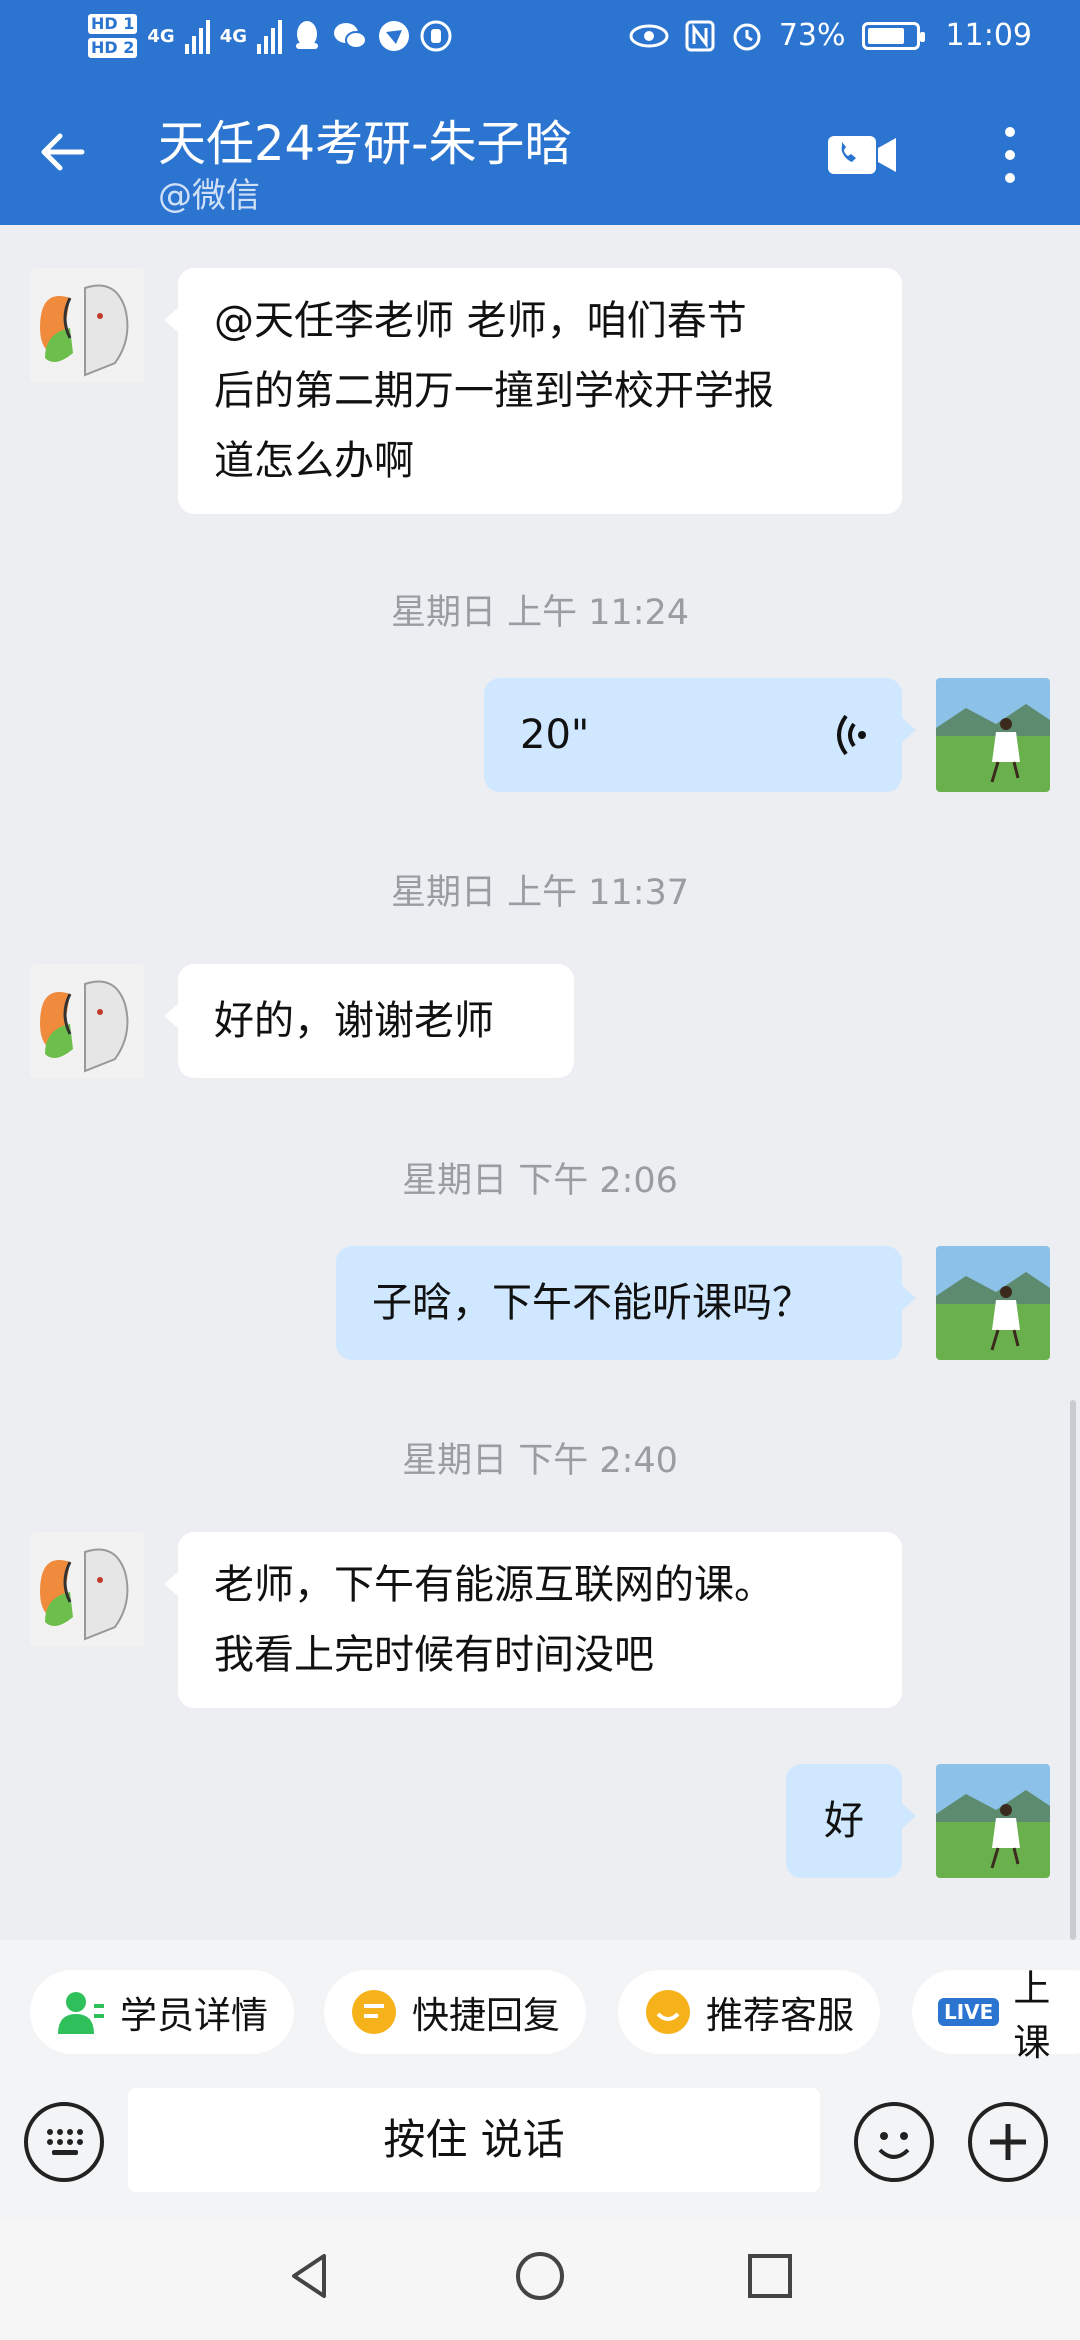 Image resolution: width=1080 pixels, height=2340 pixels. Describe the element at coordinates (540, 1181) in the screenshot. I see `timestamp: 星期日 下午 2:06` at that location.